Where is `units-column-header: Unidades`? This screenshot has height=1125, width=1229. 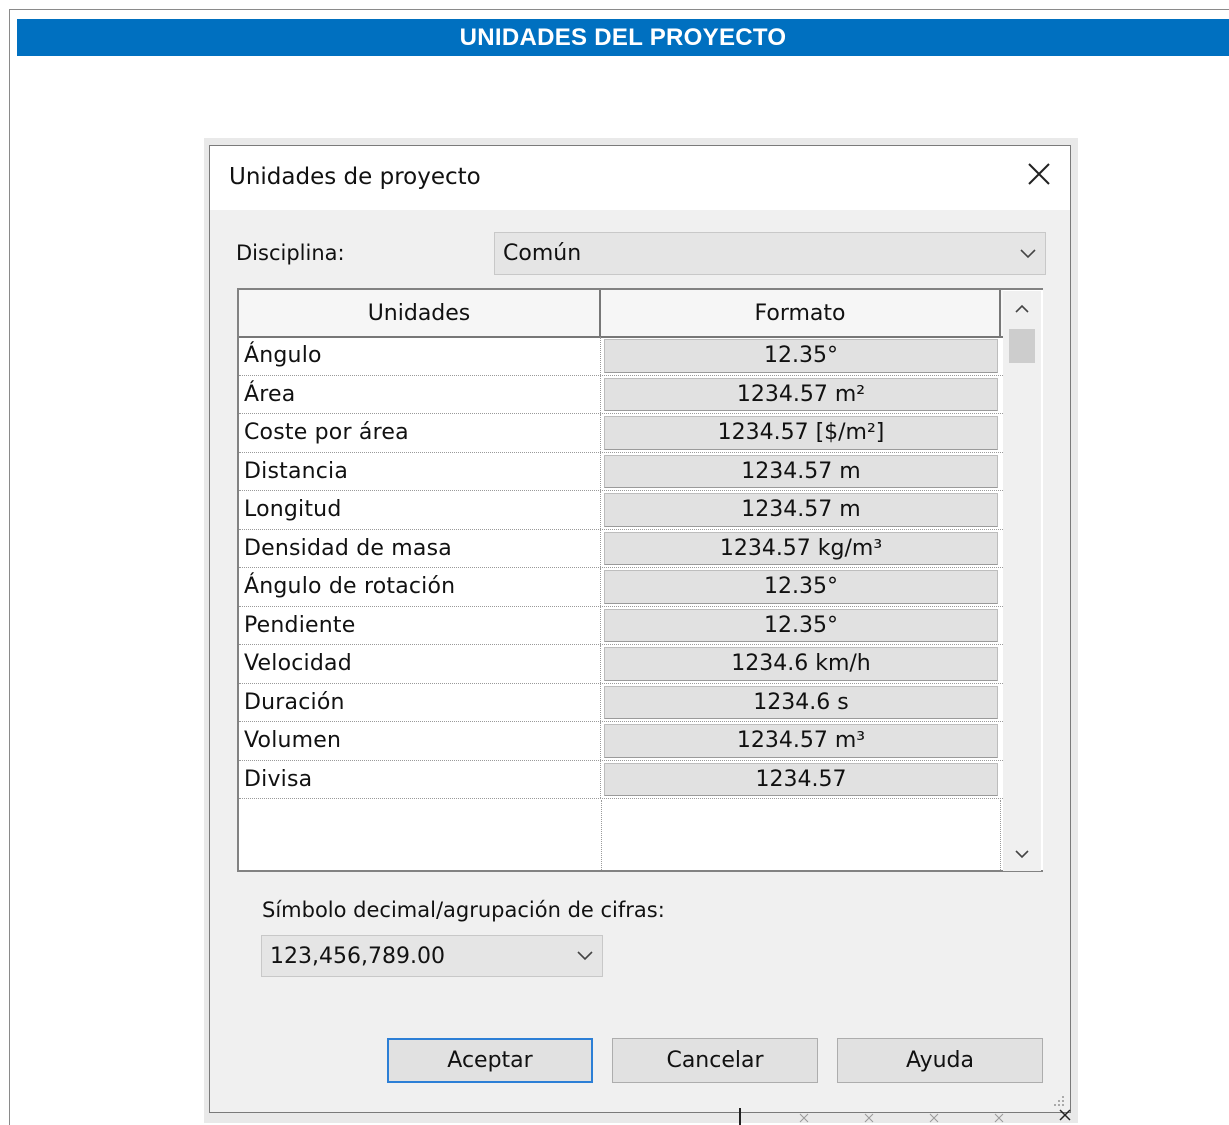
units-column-header: Unidades is located at coordinates (420, 313).